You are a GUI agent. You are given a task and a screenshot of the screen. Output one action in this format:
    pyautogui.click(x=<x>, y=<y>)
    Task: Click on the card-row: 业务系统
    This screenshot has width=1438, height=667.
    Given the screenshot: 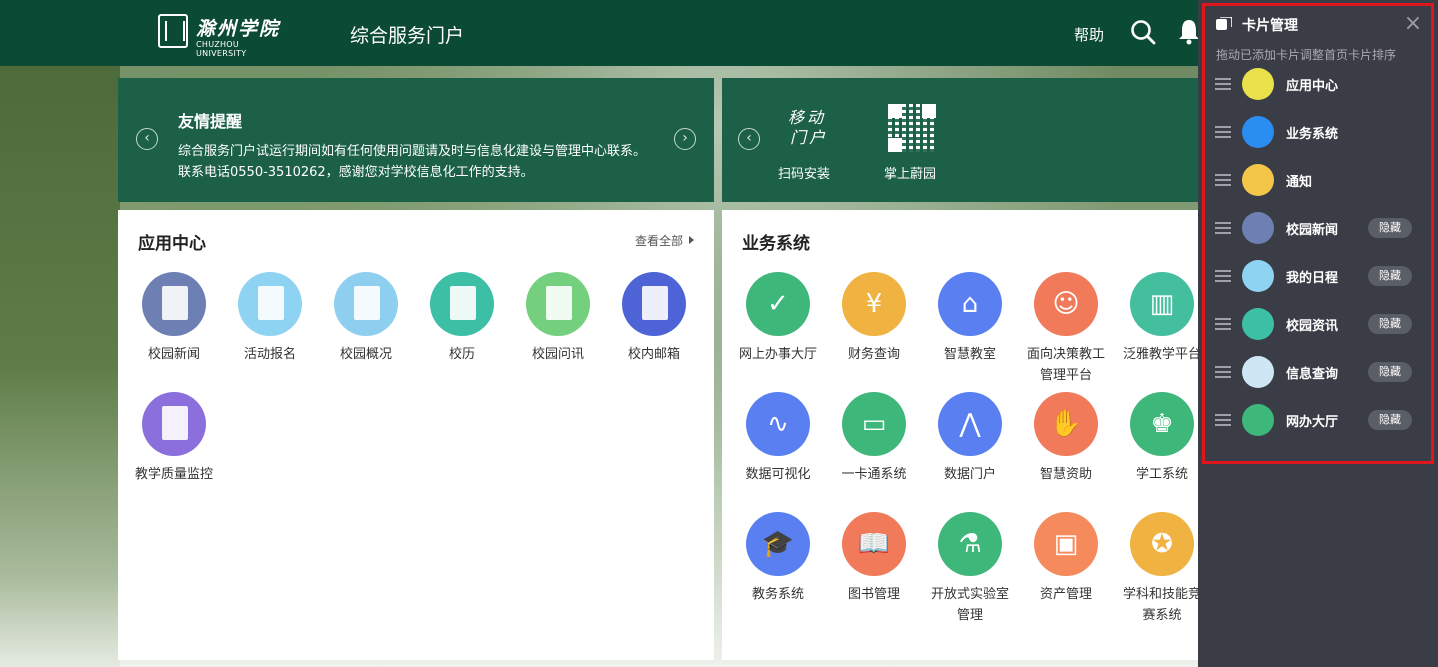 What is the action you would take?
    pyautogui.click(x=1317, y=133)
    